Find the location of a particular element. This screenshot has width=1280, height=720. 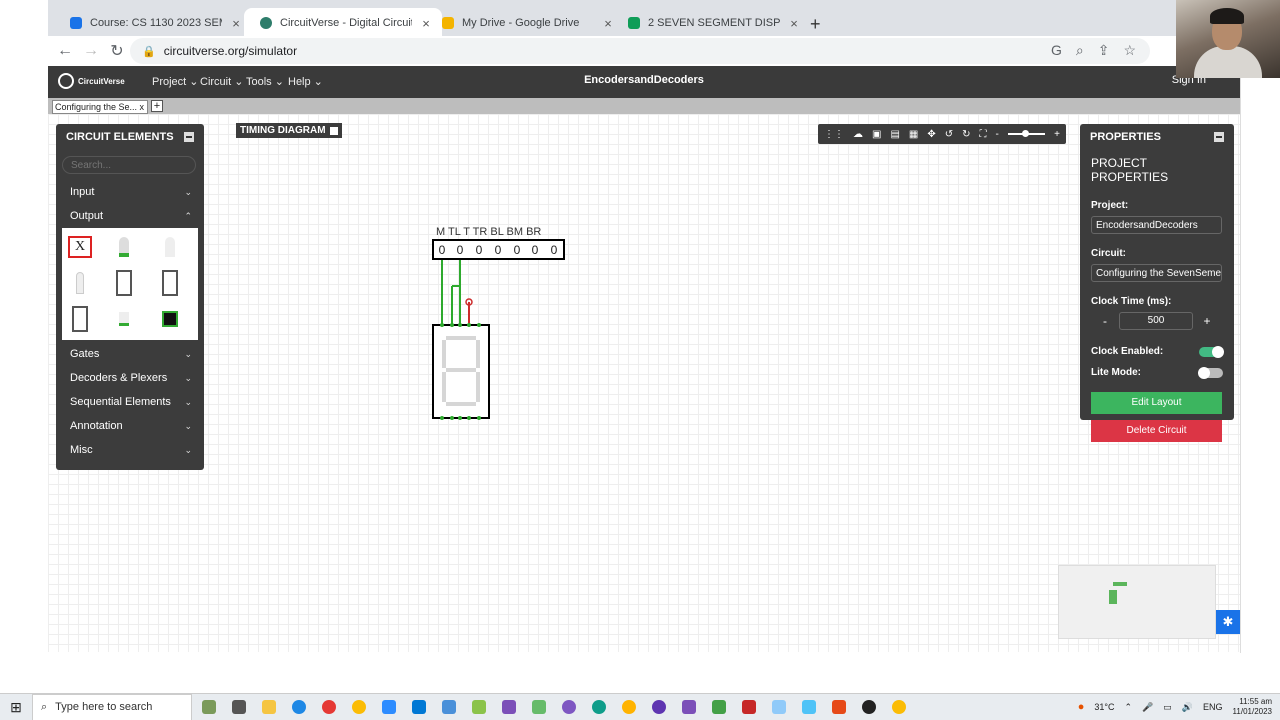

clock-increment-button: + is located at coordinates (1207, 321).